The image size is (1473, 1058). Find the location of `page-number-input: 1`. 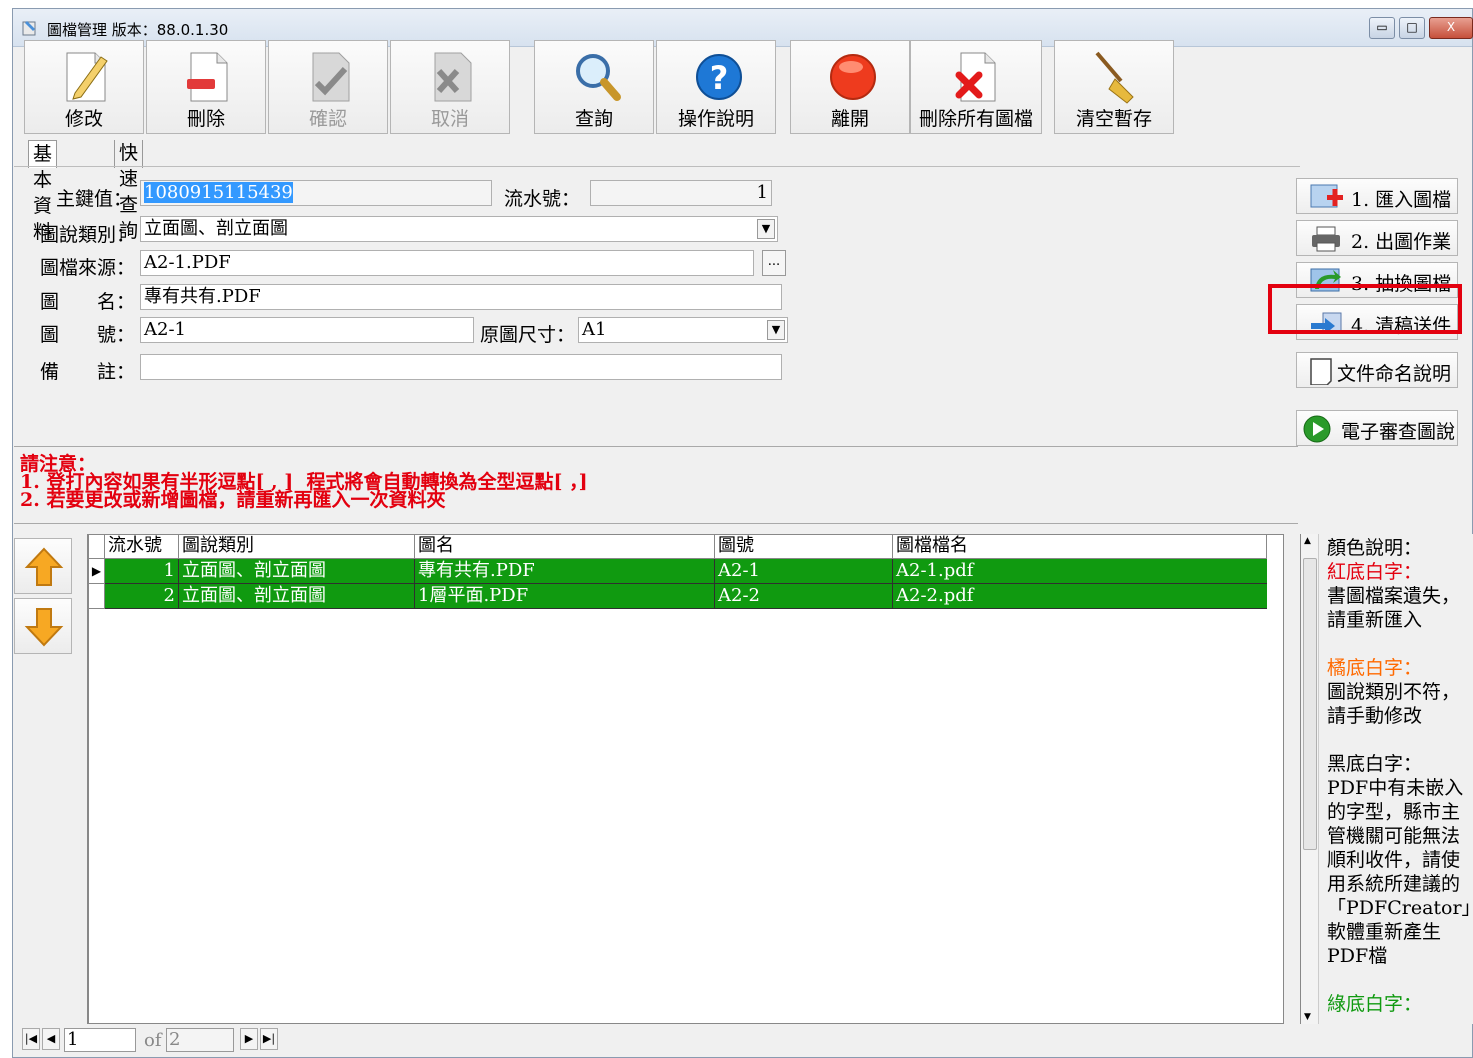

page-number-input: 1 is located at coordinates (100, 1040).